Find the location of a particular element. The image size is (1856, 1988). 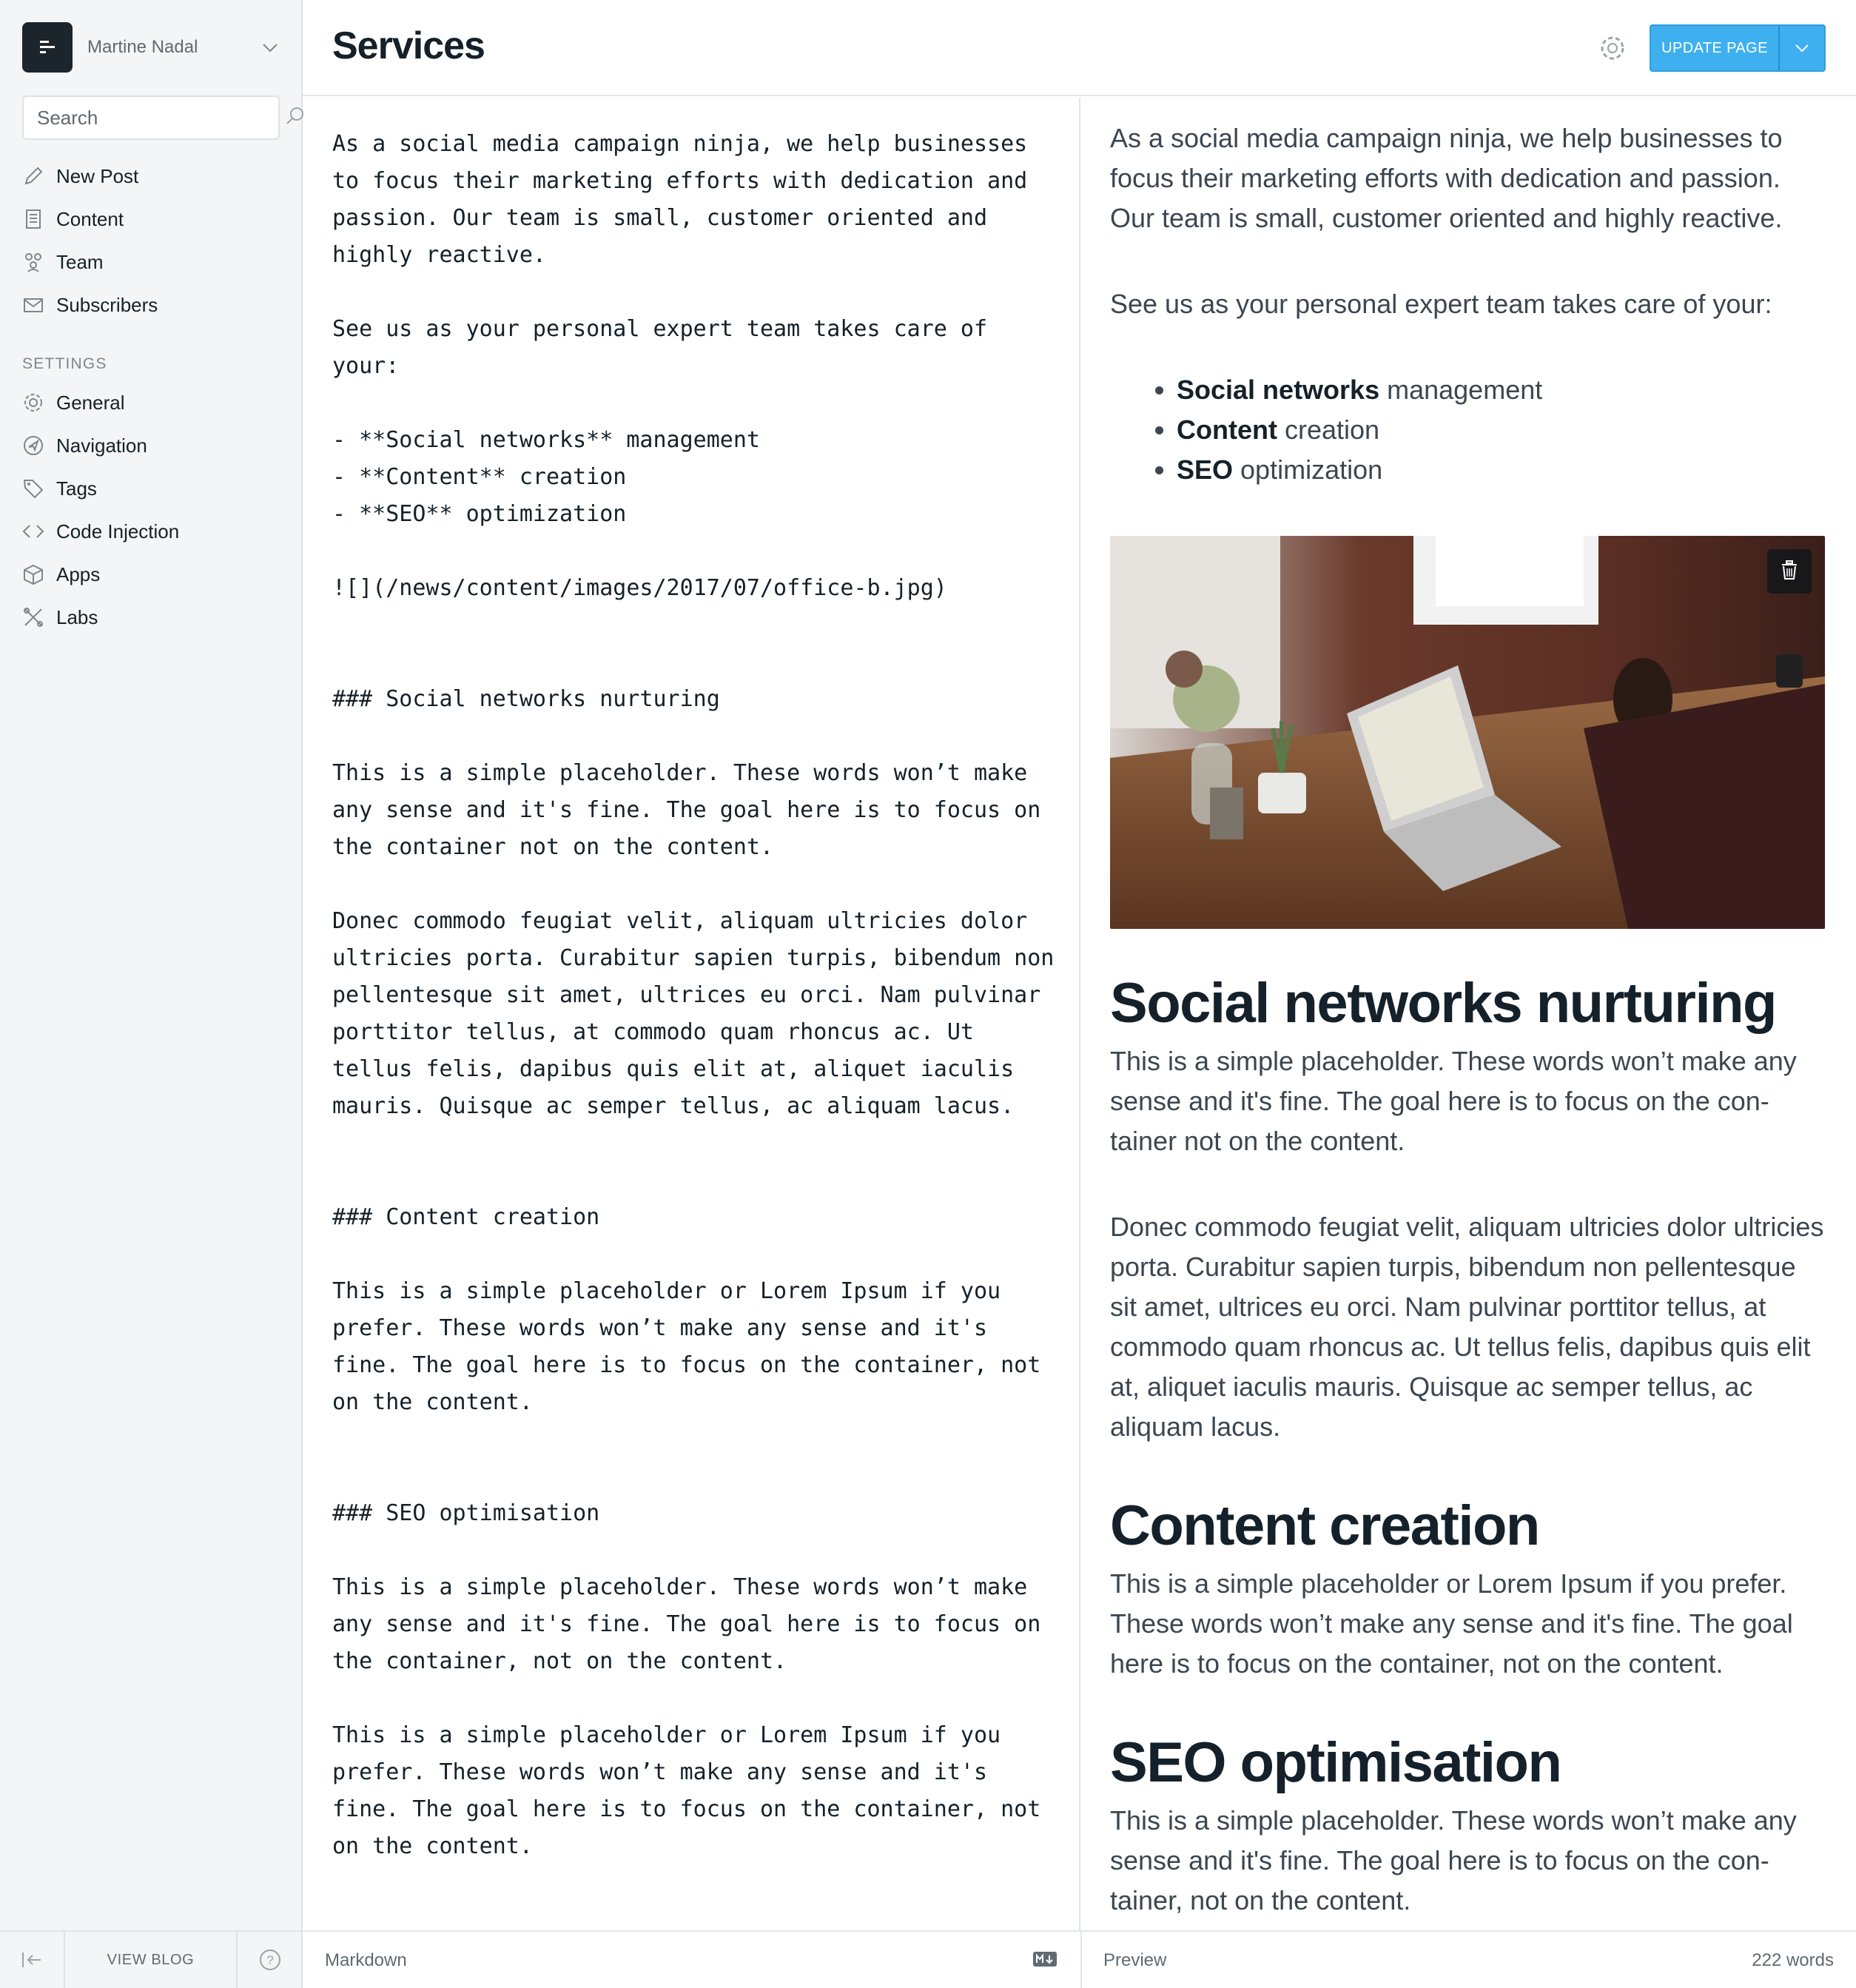

page-title: Services is located at coordinates (409, 45).